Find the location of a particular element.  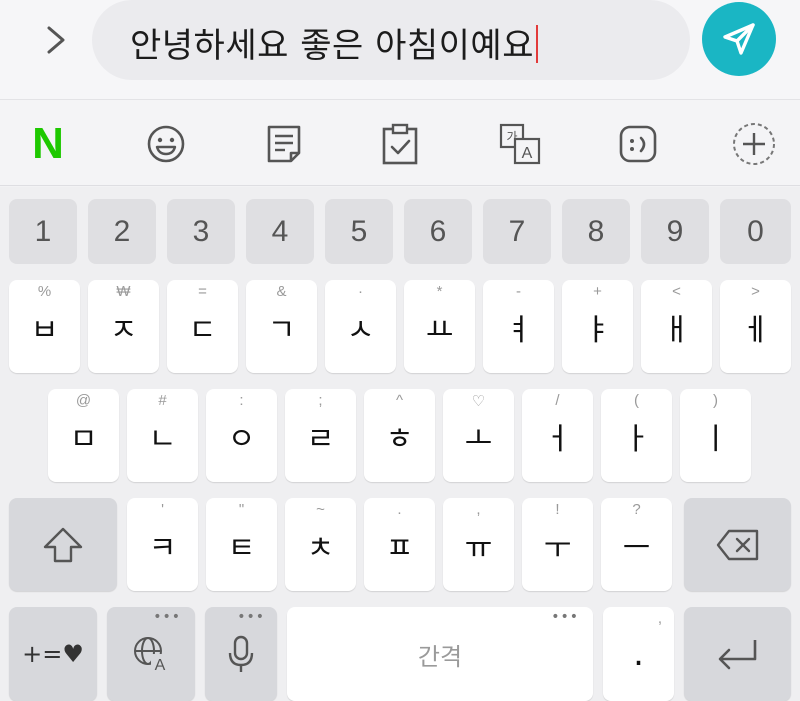

key-label: 1 is located at coordinates (43, 231).